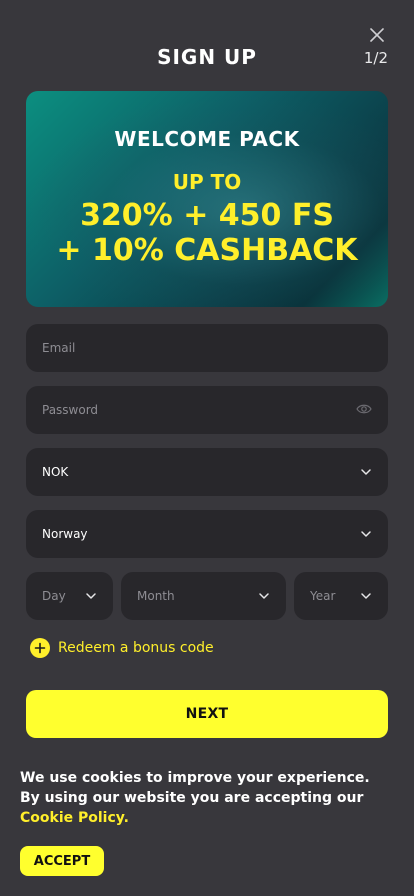  Describe the element at coordinates (74, 818) in the screenshot. I see `cookie-policy-link: Cookie Policy.` at that location.